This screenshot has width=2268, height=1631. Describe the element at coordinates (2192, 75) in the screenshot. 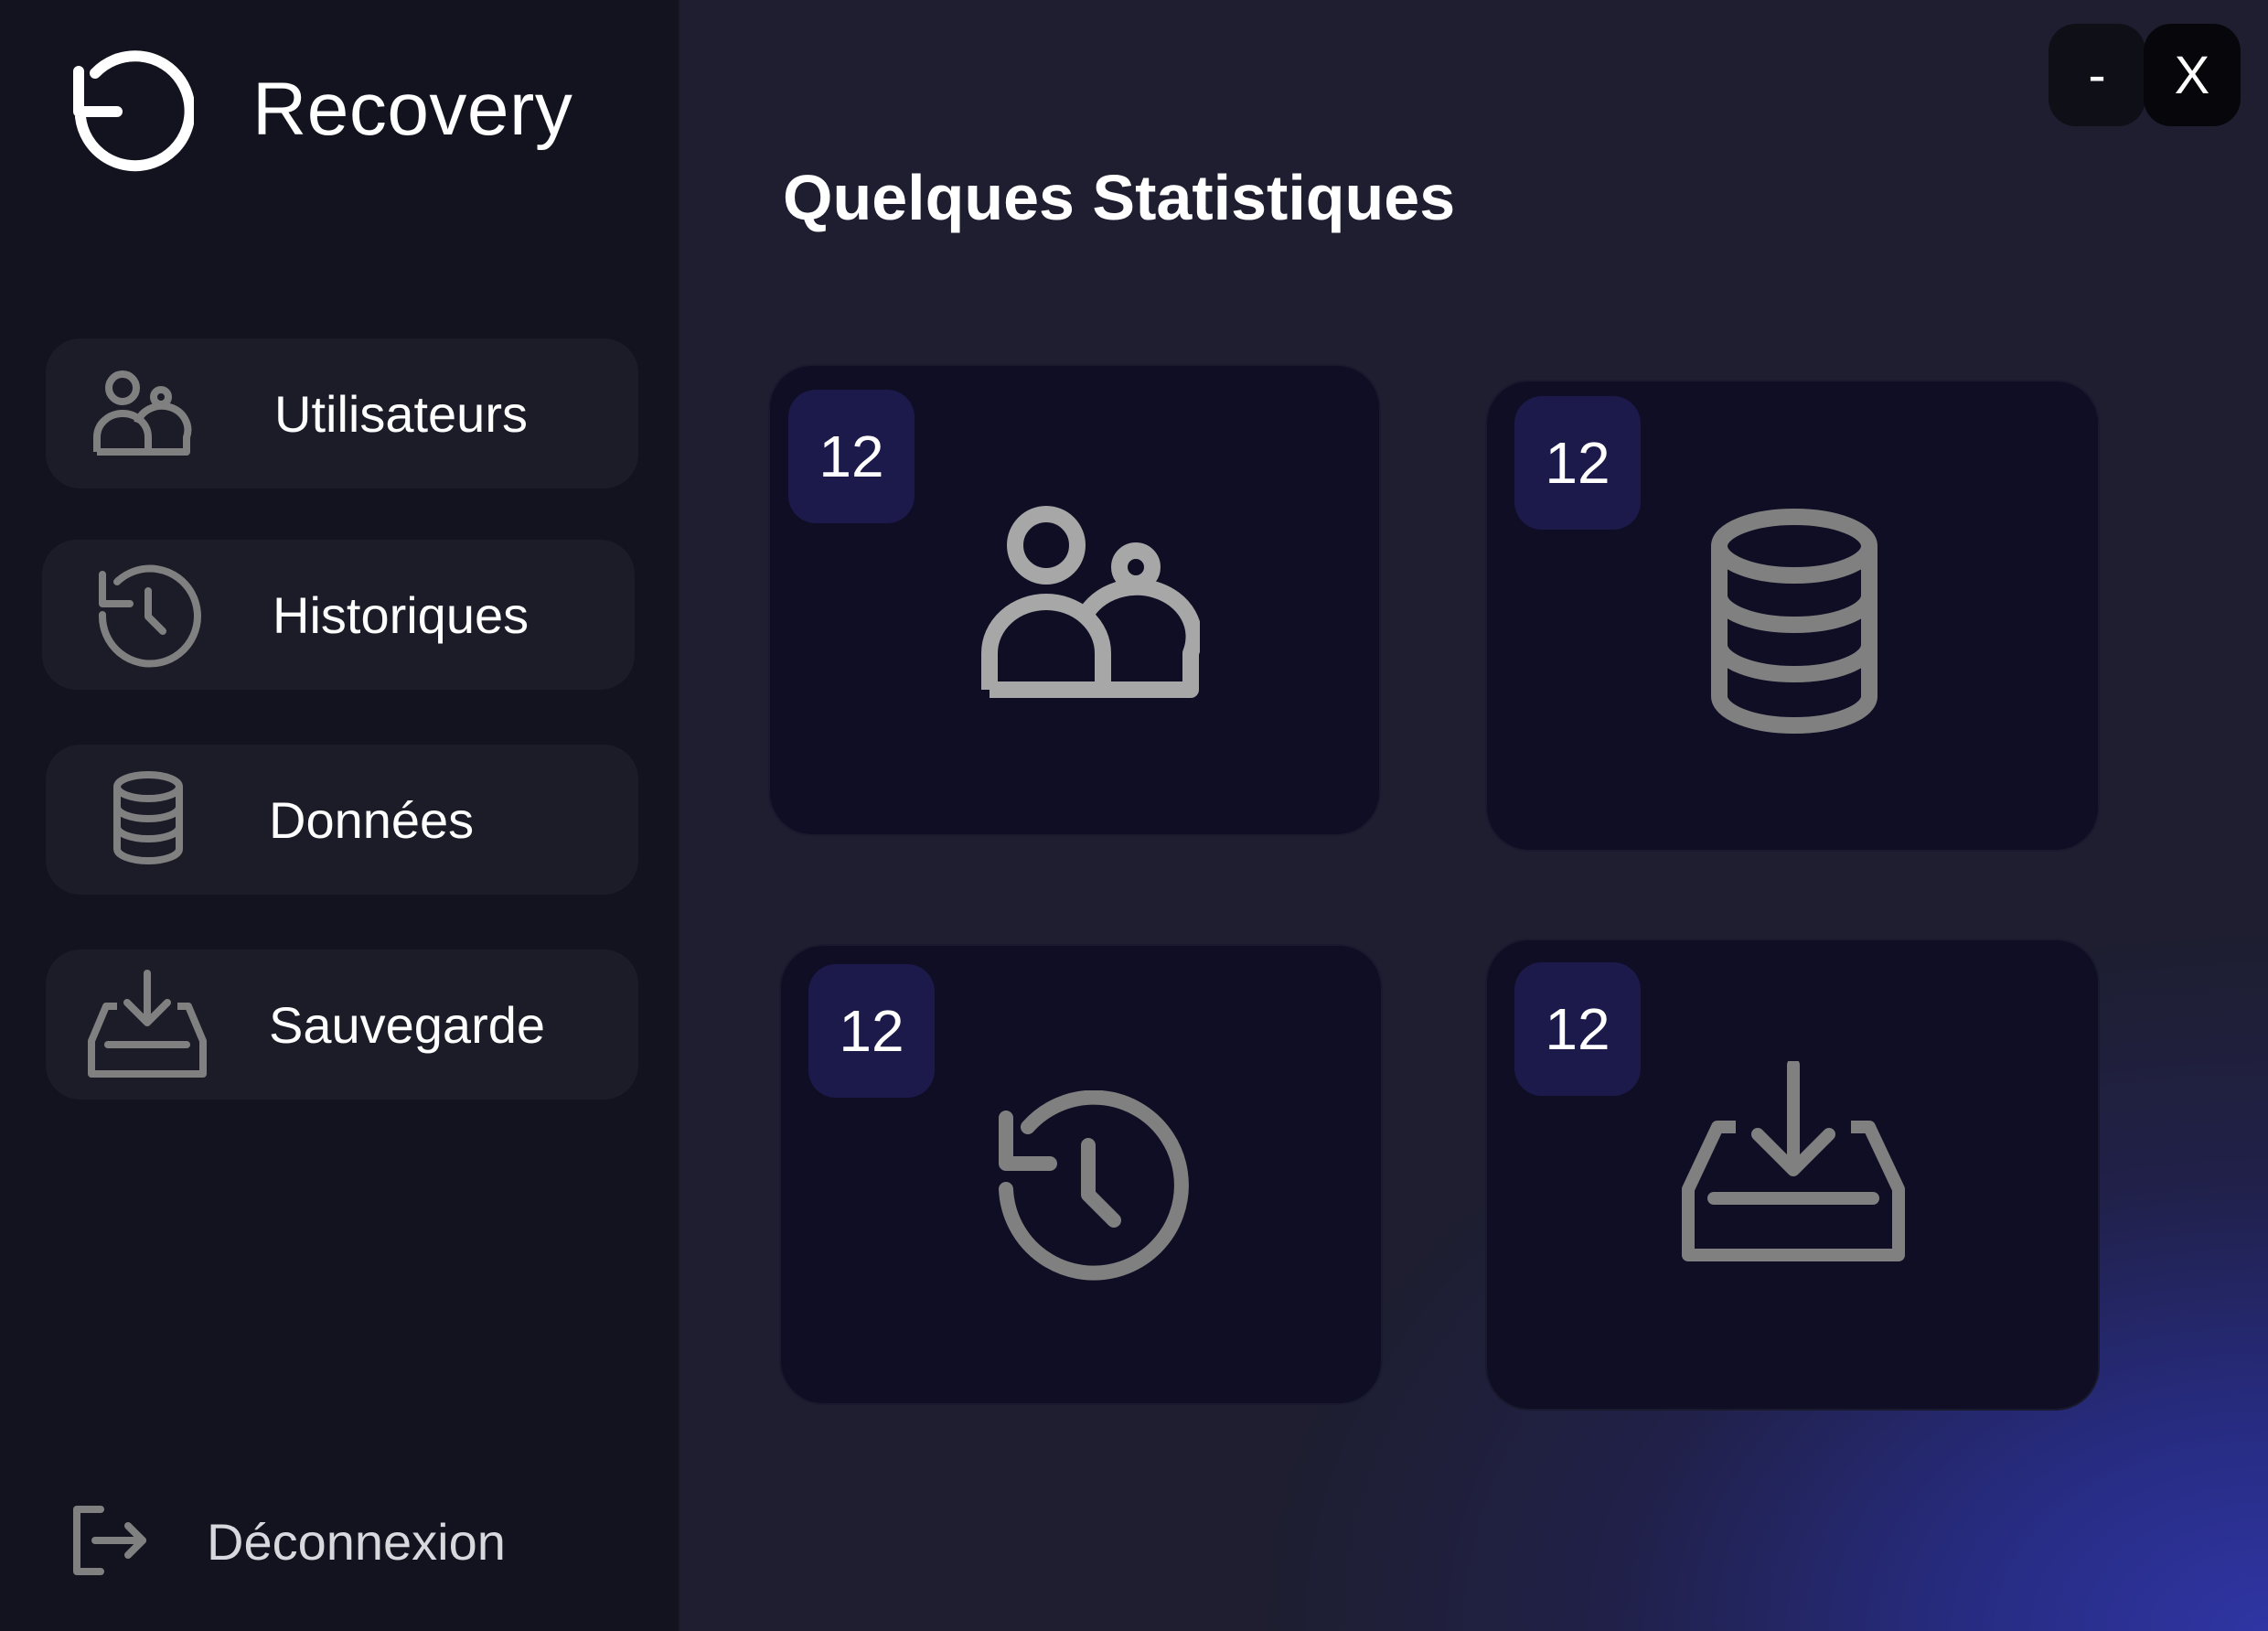

I see `close-button: X` at that location.